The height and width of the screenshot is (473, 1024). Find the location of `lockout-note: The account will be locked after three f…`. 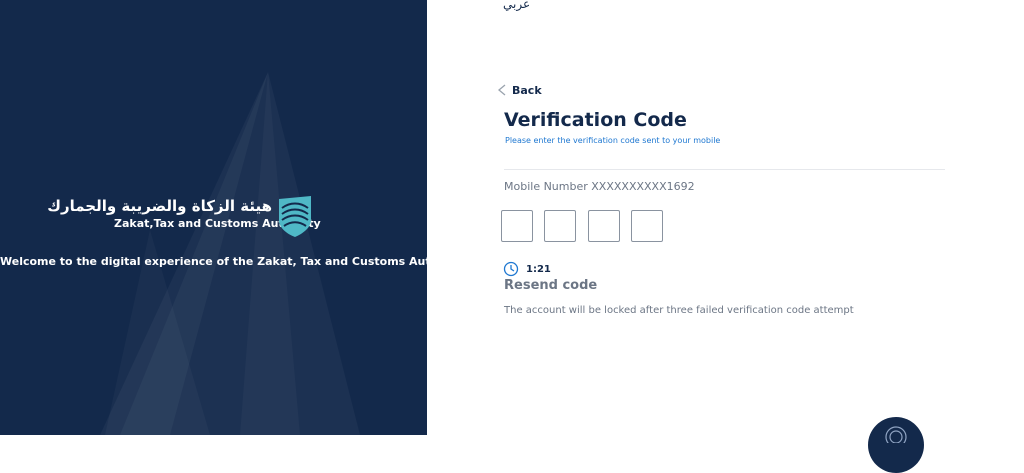

lockout-note: The account will be locked after three f… is located at coordinates (679, 310).